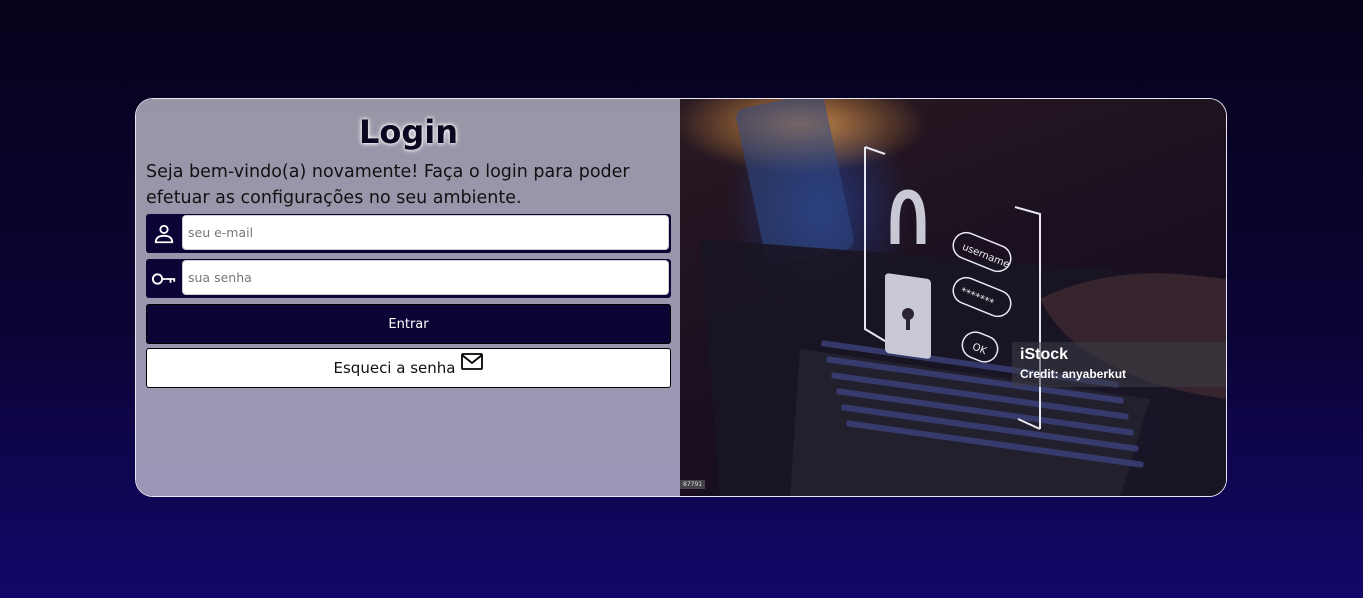 The image size is (1363, 598). Describe the element at coordinates (977, 297) in the screenshot. I see `password-mask-label: *******` at that location.